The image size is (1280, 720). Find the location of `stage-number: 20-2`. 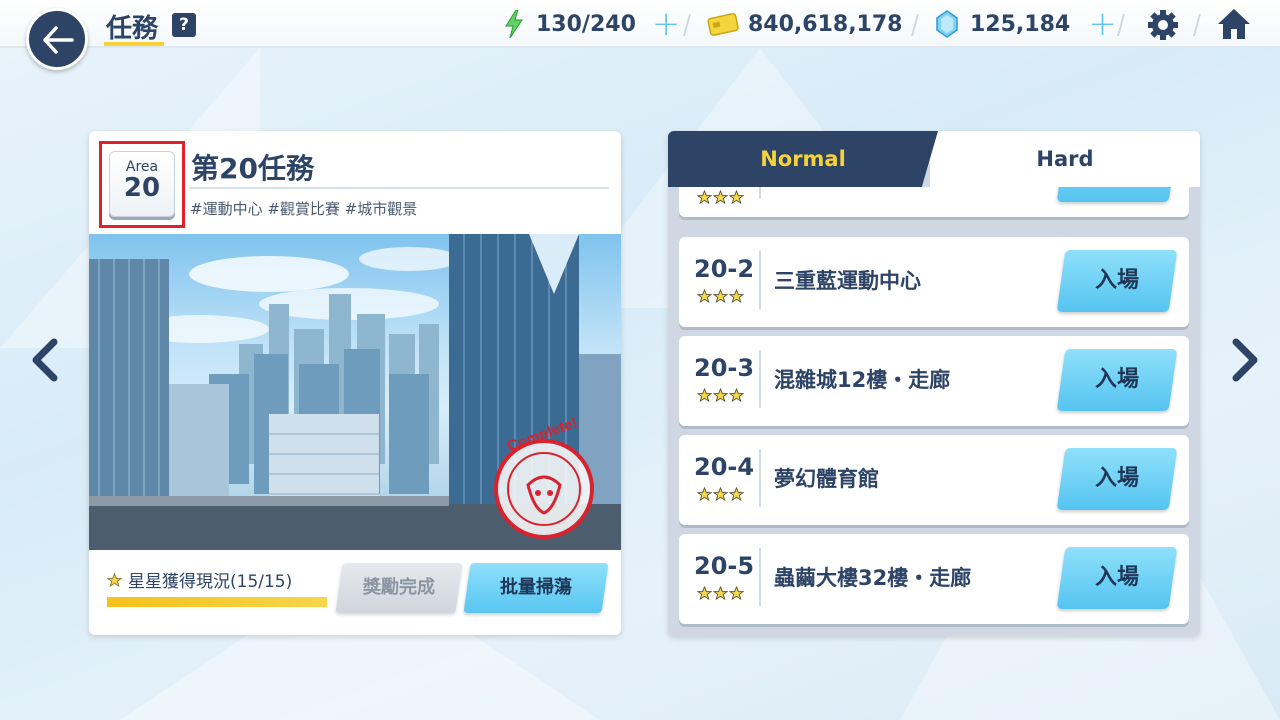

stage-number: 20-2 is located at coordinates (724, 269).